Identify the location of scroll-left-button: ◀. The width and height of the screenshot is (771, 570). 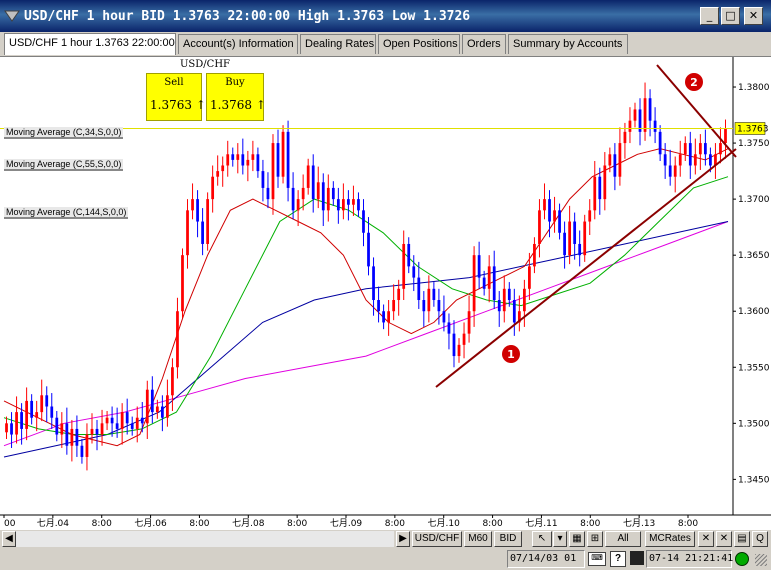
(9, 539).